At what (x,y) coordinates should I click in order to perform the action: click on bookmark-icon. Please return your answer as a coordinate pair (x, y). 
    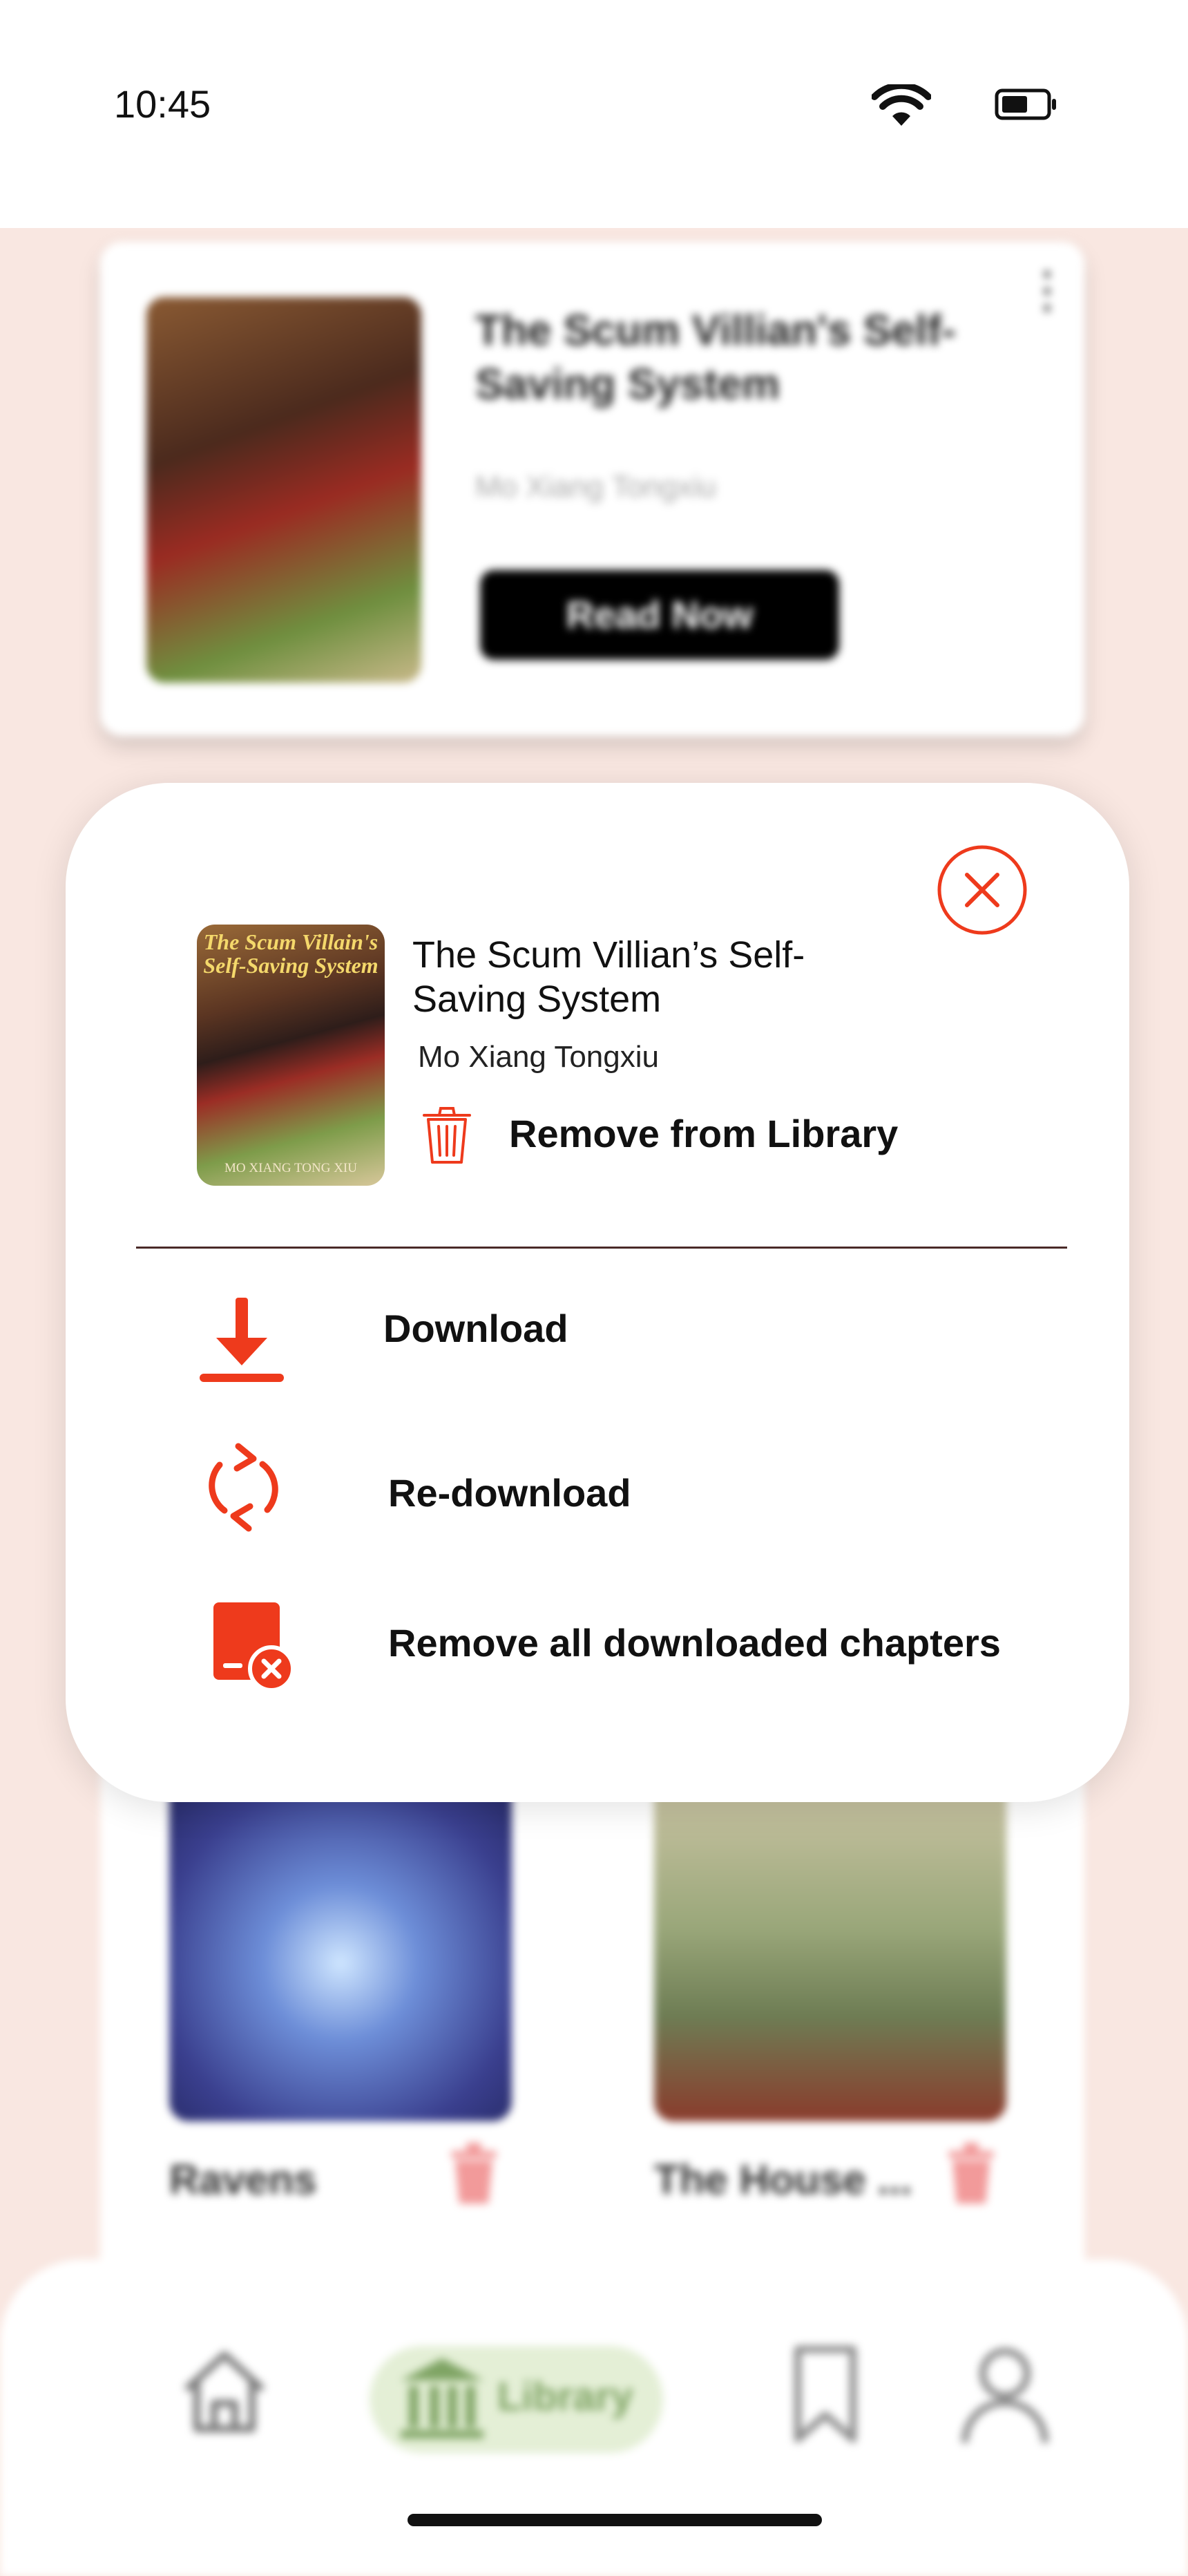
    Looking at the image, I should click on (825, 2394).